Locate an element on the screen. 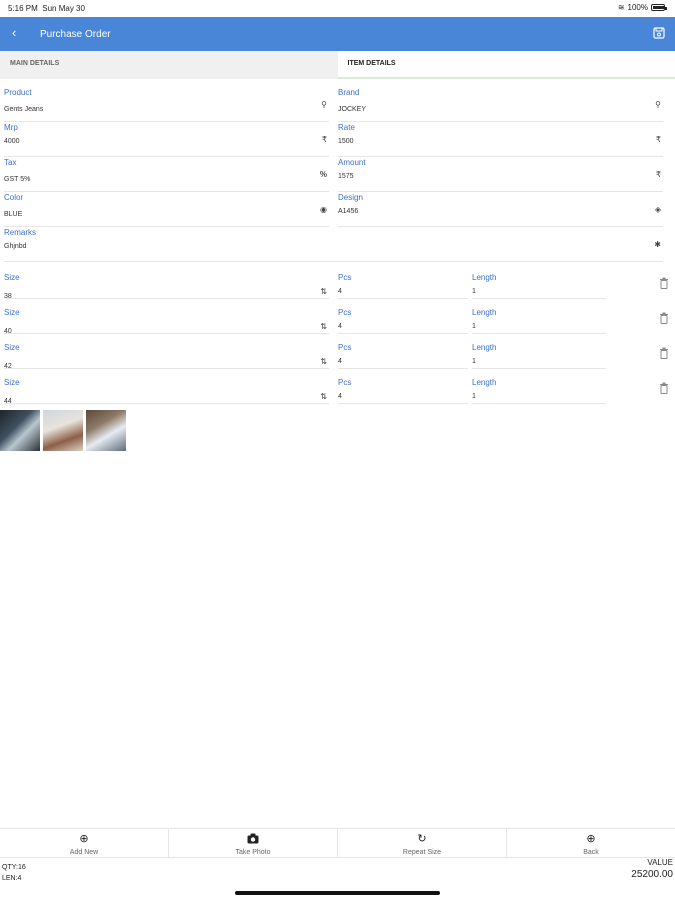  qty-total: QTY:16 is located at coordinates (14, 867).